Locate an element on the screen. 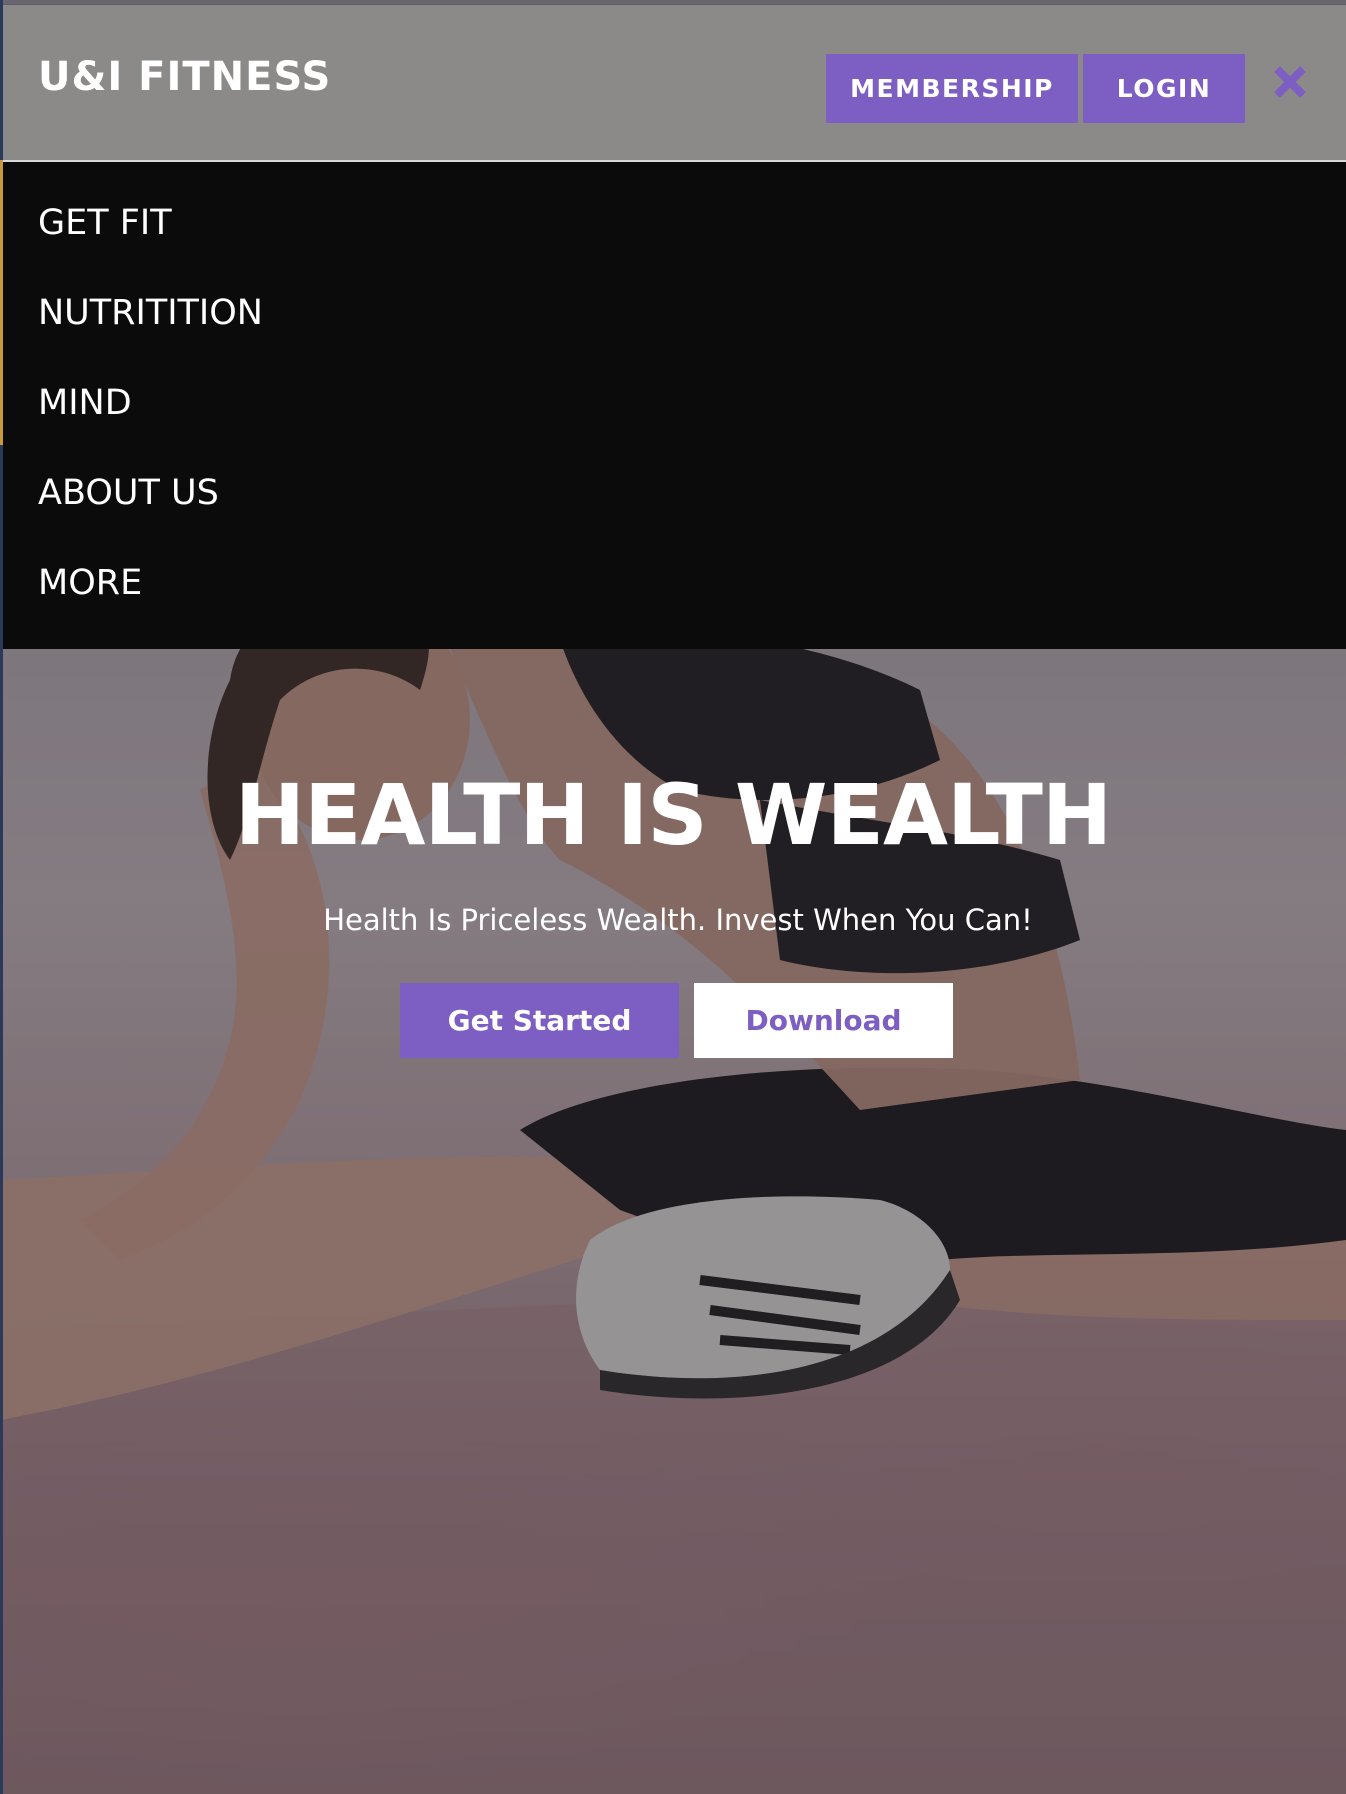 The image size is (1346, 1794). get-started-button: Get Started is located at coordinates (539, 1020).